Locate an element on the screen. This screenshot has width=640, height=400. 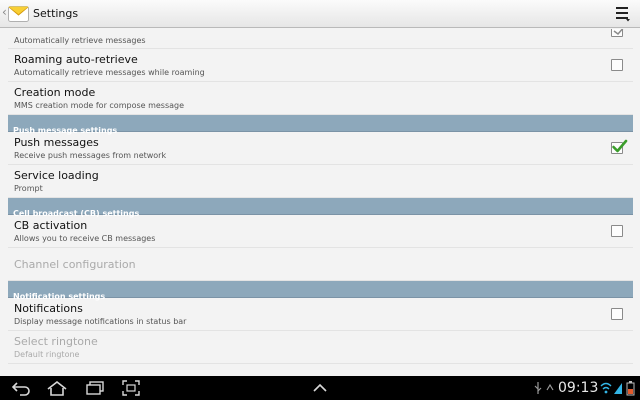
roaming-auto-retrieve-checkbox is located at coordinates (617, 65).